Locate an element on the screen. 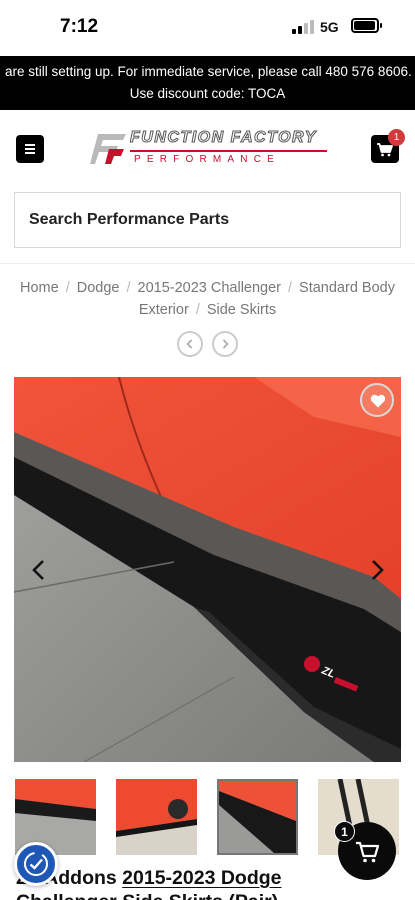 The width and height of the screenshot is (415, 900). search-input is located at coordinates (207, 220).